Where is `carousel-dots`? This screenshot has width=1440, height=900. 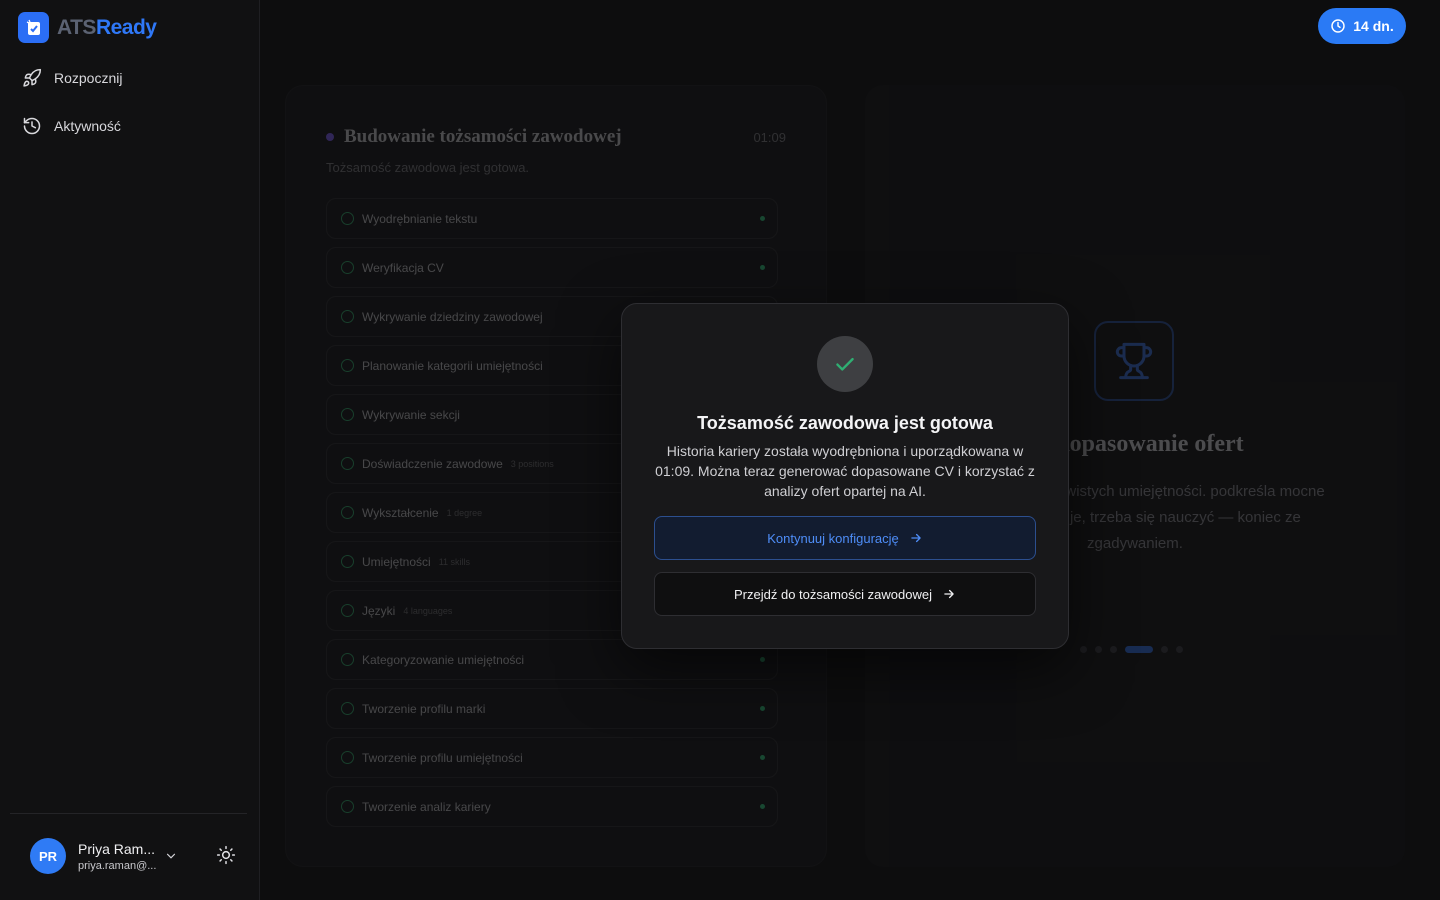
carousel-dots is located at coordinates (1131, 649).